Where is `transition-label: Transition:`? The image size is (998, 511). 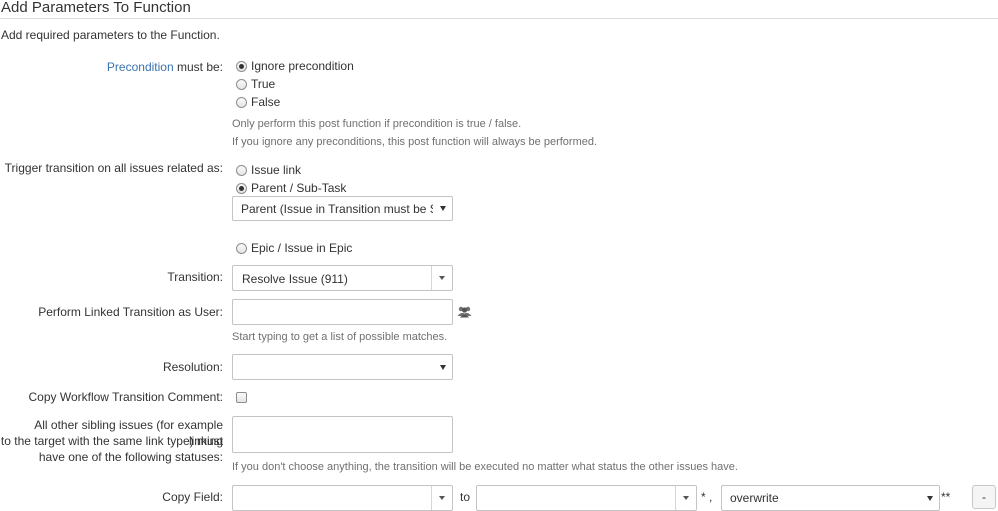
transition-label: Transition: is located at coordinates (195, 277).